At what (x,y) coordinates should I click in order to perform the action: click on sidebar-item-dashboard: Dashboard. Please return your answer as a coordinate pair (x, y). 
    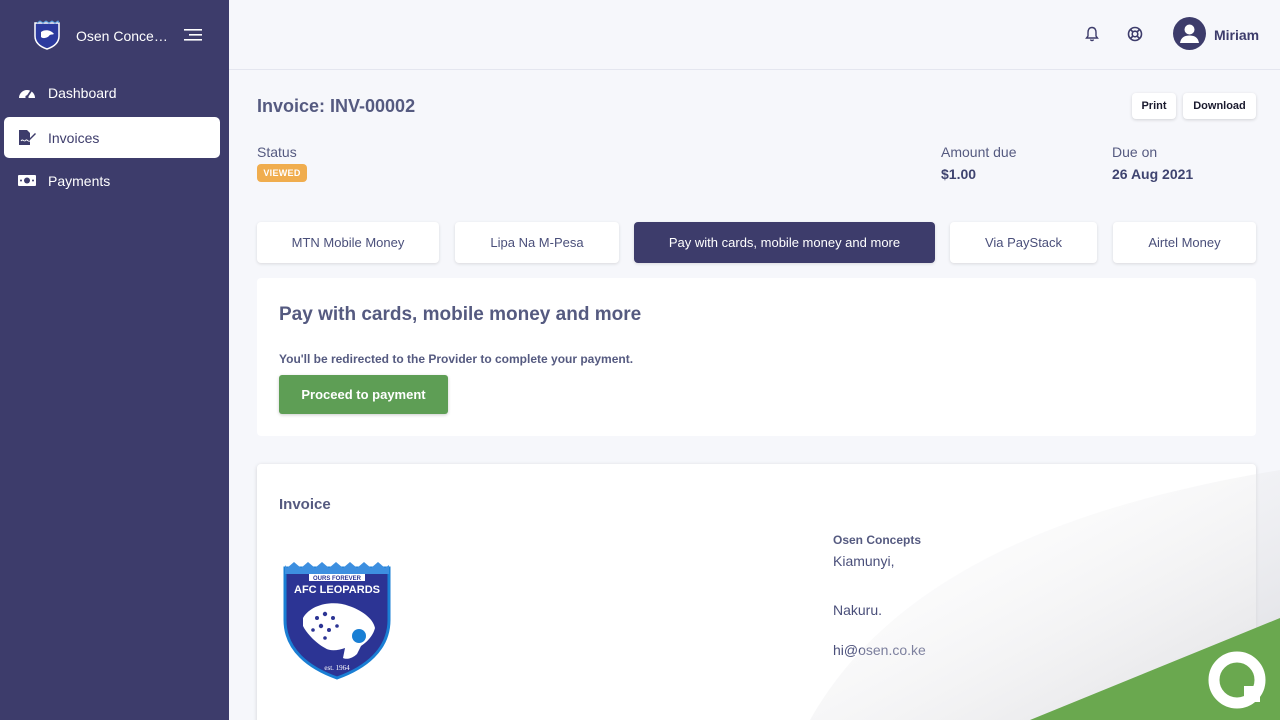
    Looking at the image, I should click on (112, 92).